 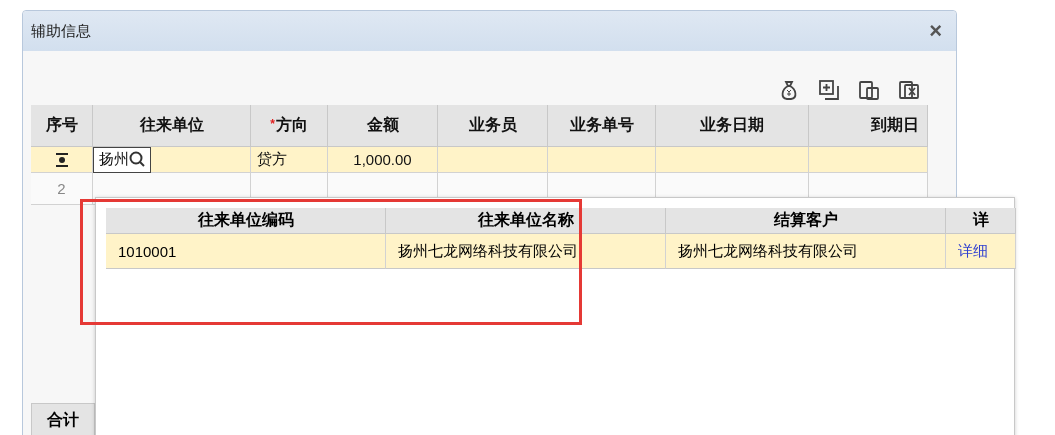 What do you see at coordinates (137, 159) in the screenshot?
I see `search-icon` at bounding box center [137, 159].